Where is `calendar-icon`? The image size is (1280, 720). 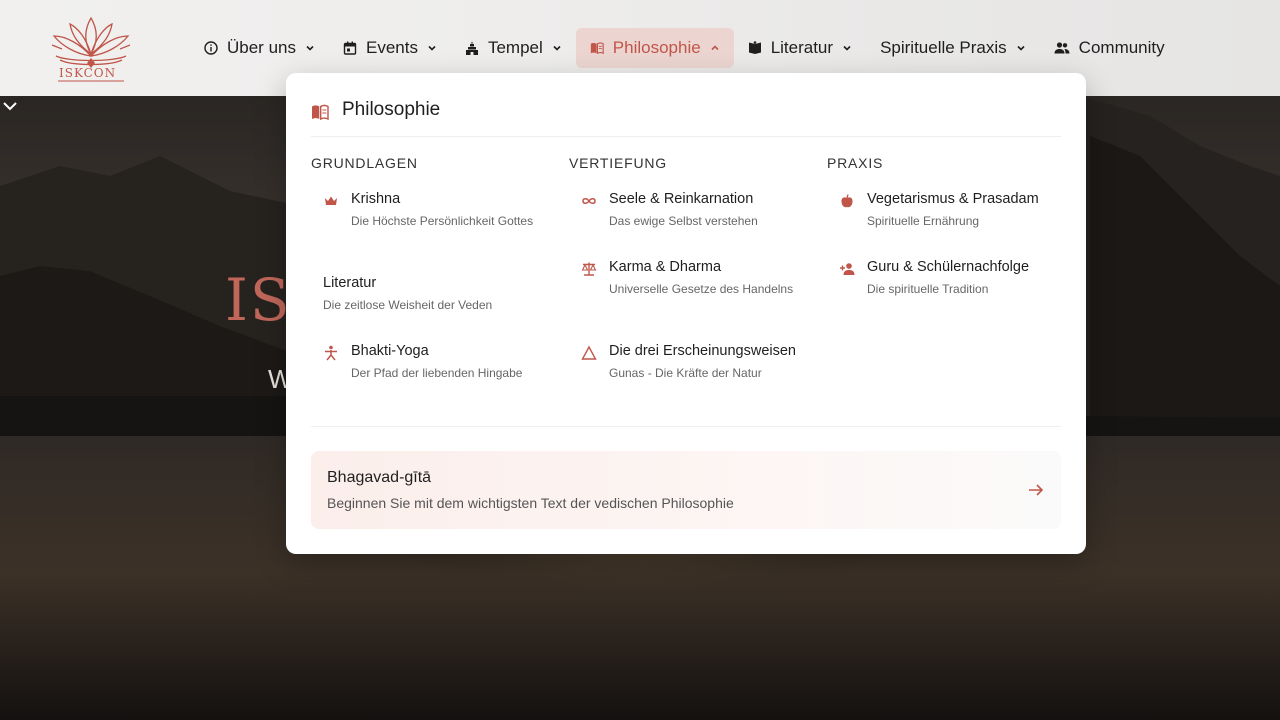 calendar-icon is located at coordinates (350, 48).